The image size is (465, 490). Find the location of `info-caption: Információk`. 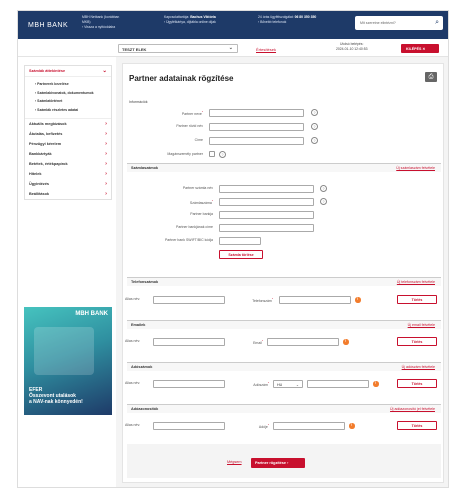

info-caption: Információk is located at coordinates (138, 102).